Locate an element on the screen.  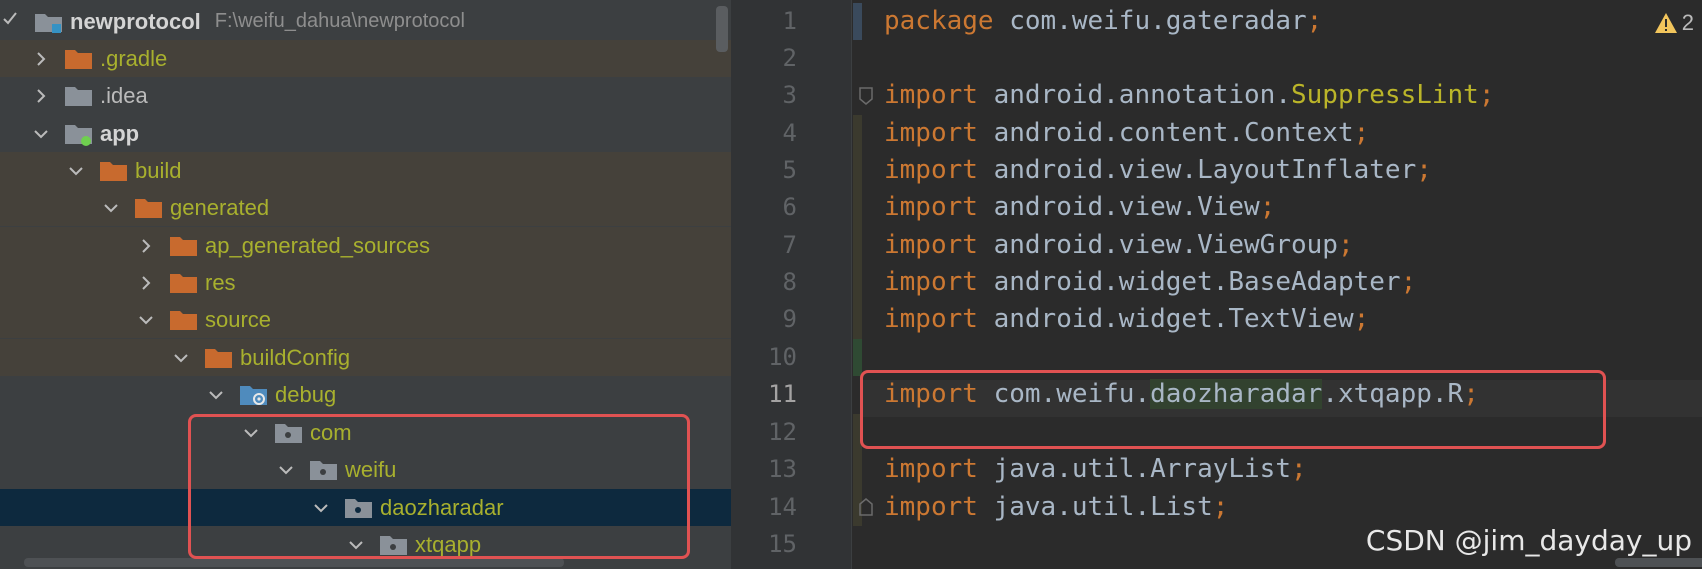
tree-label: build is located at coordinates (158, 170).